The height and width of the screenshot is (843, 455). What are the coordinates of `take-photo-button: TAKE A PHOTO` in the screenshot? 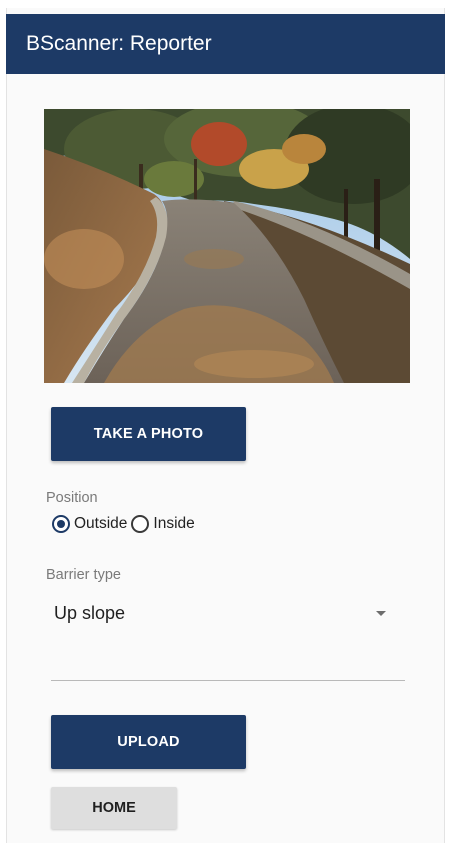 It's located at (148, 434).